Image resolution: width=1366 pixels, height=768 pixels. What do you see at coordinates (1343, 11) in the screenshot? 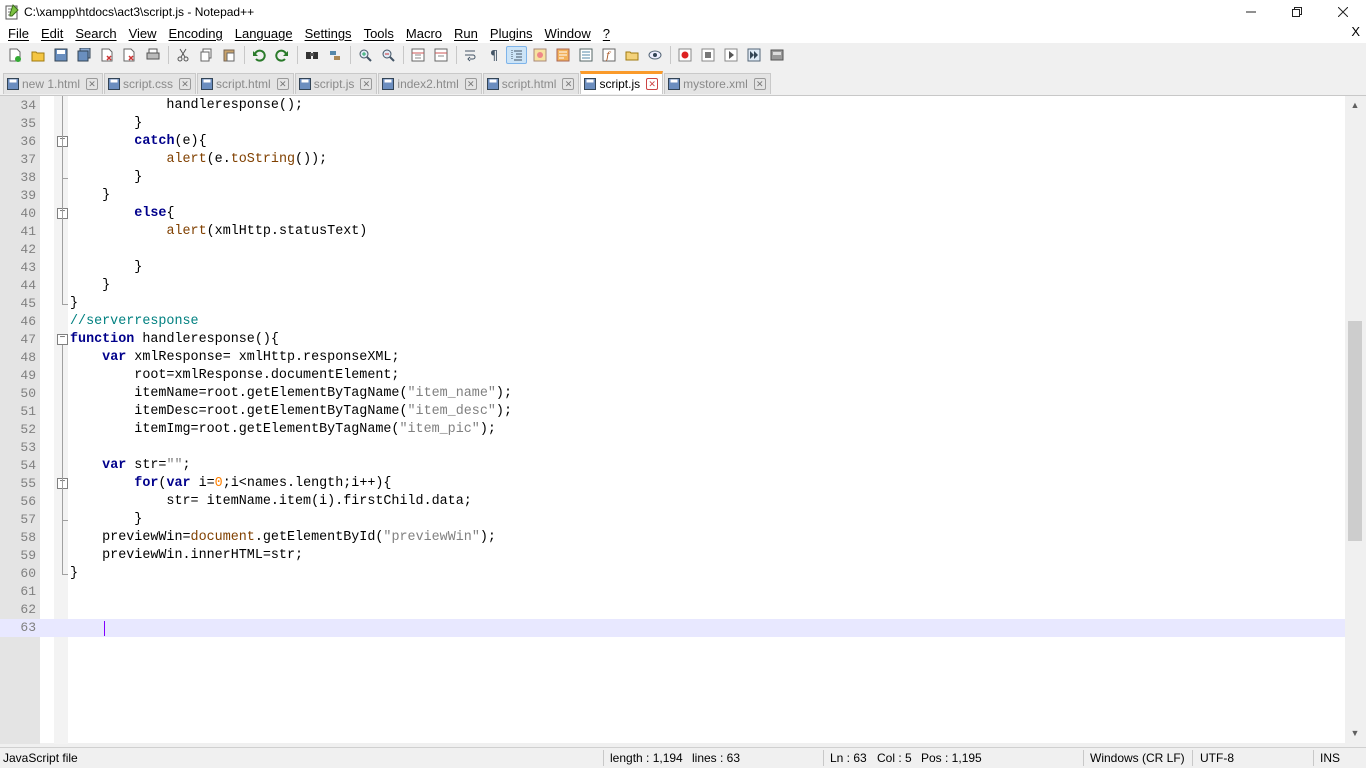
I see `close-window-button` at bounding box center [1343, 11].